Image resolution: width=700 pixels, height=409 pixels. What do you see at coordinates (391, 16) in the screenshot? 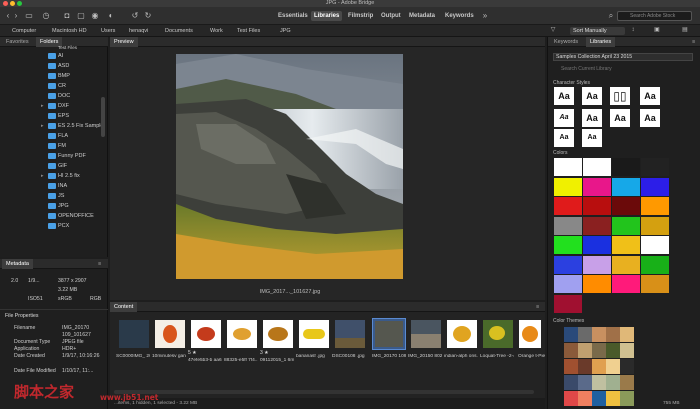
I see `workspace-output: Output` at bounding box center [391, 16].